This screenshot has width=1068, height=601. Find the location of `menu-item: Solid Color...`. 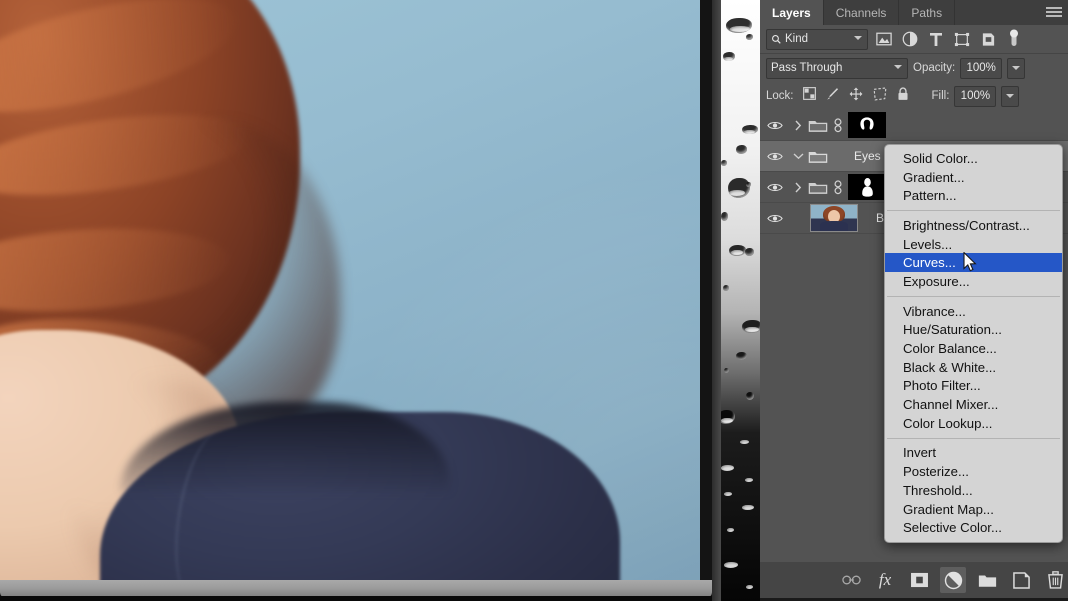

menu-item: Solid Color... is located at coordinates (973, 158).